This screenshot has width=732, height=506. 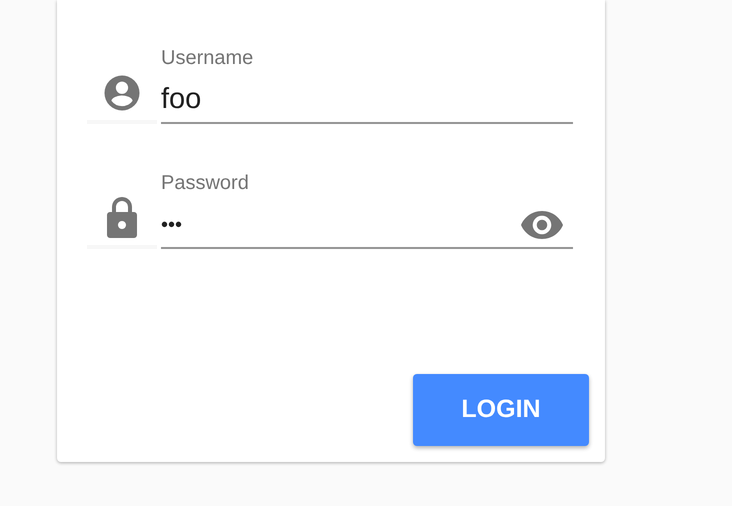 I want to click on text-field: foo, so click(x=367, y=100).